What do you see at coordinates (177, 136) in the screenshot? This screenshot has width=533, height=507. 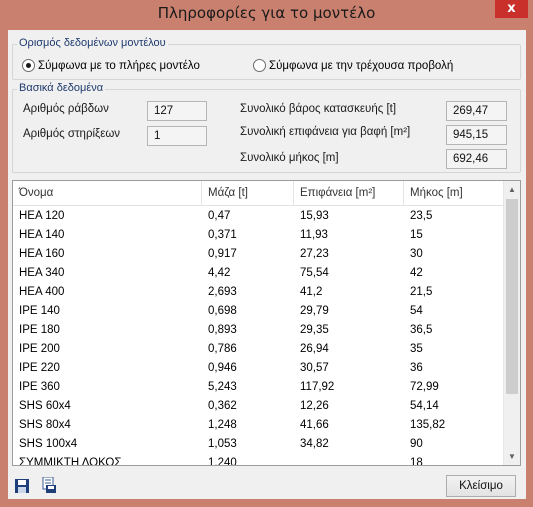 I see `supports-count-field: 1` at bounding box center [177, 136].